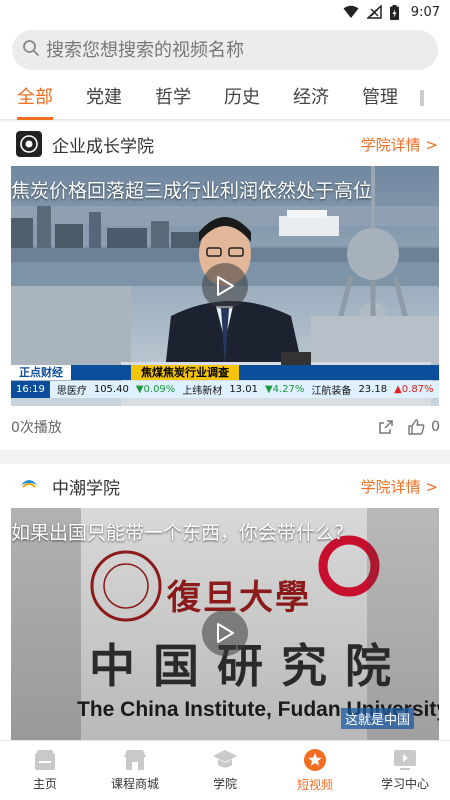  Describe the element at coordinates (374, 12) in the screenshot. I see `signal-off-icon` at that location.